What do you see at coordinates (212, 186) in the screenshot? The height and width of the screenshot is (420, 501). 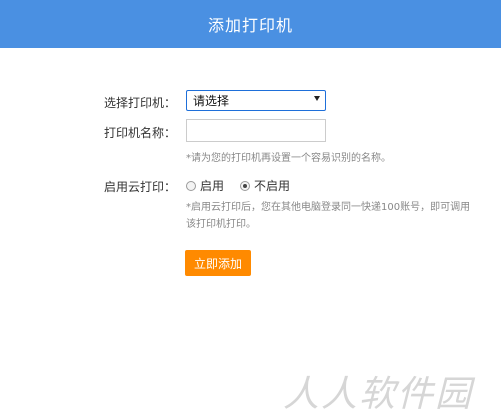 I see `cloud-print-enable-label: 启用` at bounding box center [212, 186].